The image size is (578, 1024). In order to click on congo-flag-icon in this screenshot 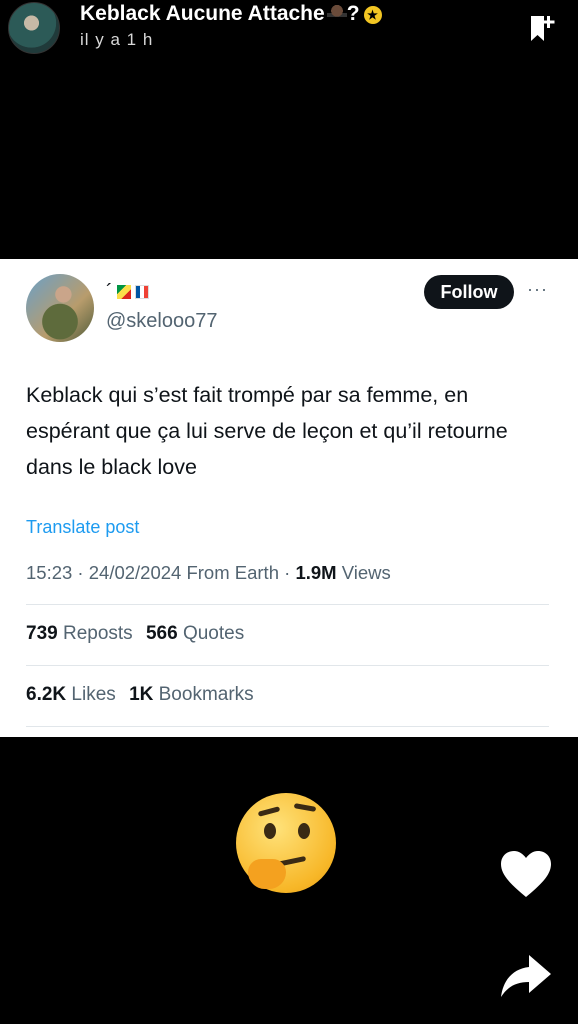, I will do `click(123, 292)`.